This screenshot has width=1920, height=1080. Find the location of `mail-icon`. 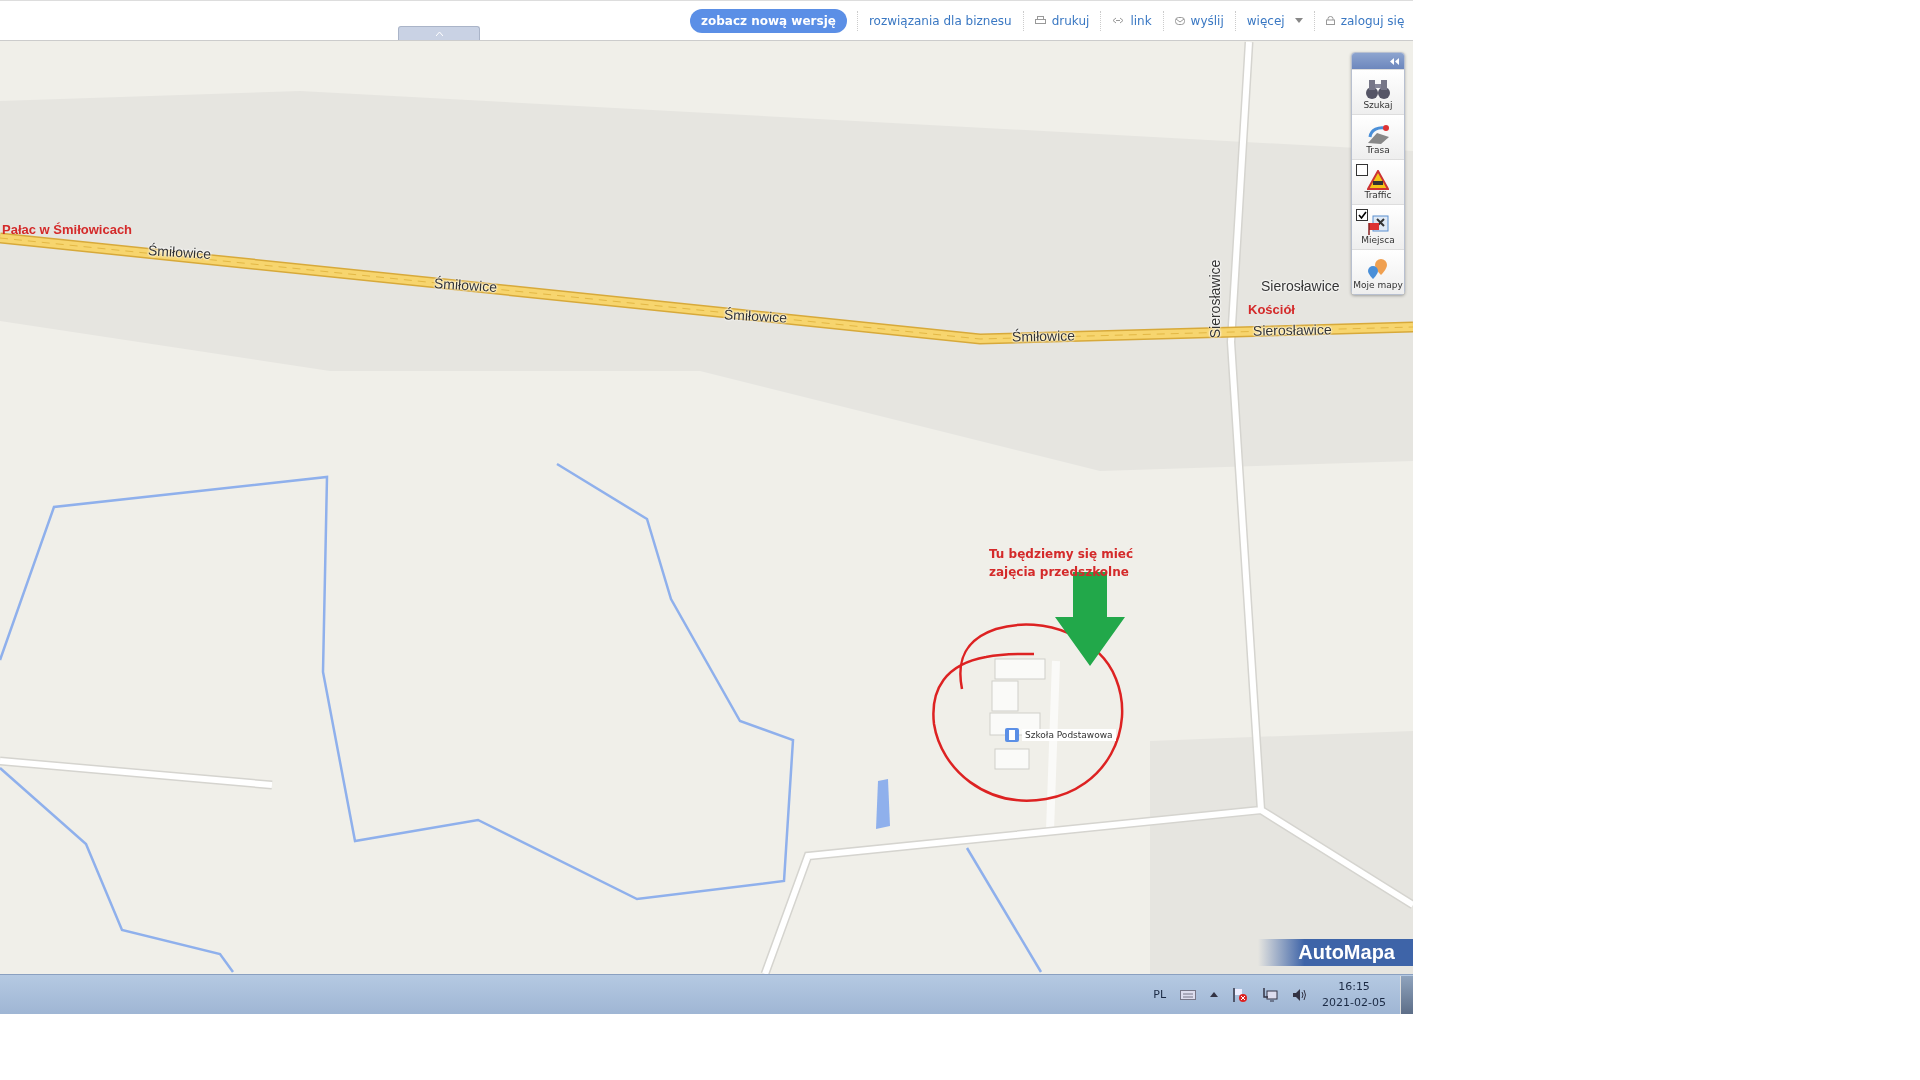

mail-icon is located at coordinates (1179, 20).